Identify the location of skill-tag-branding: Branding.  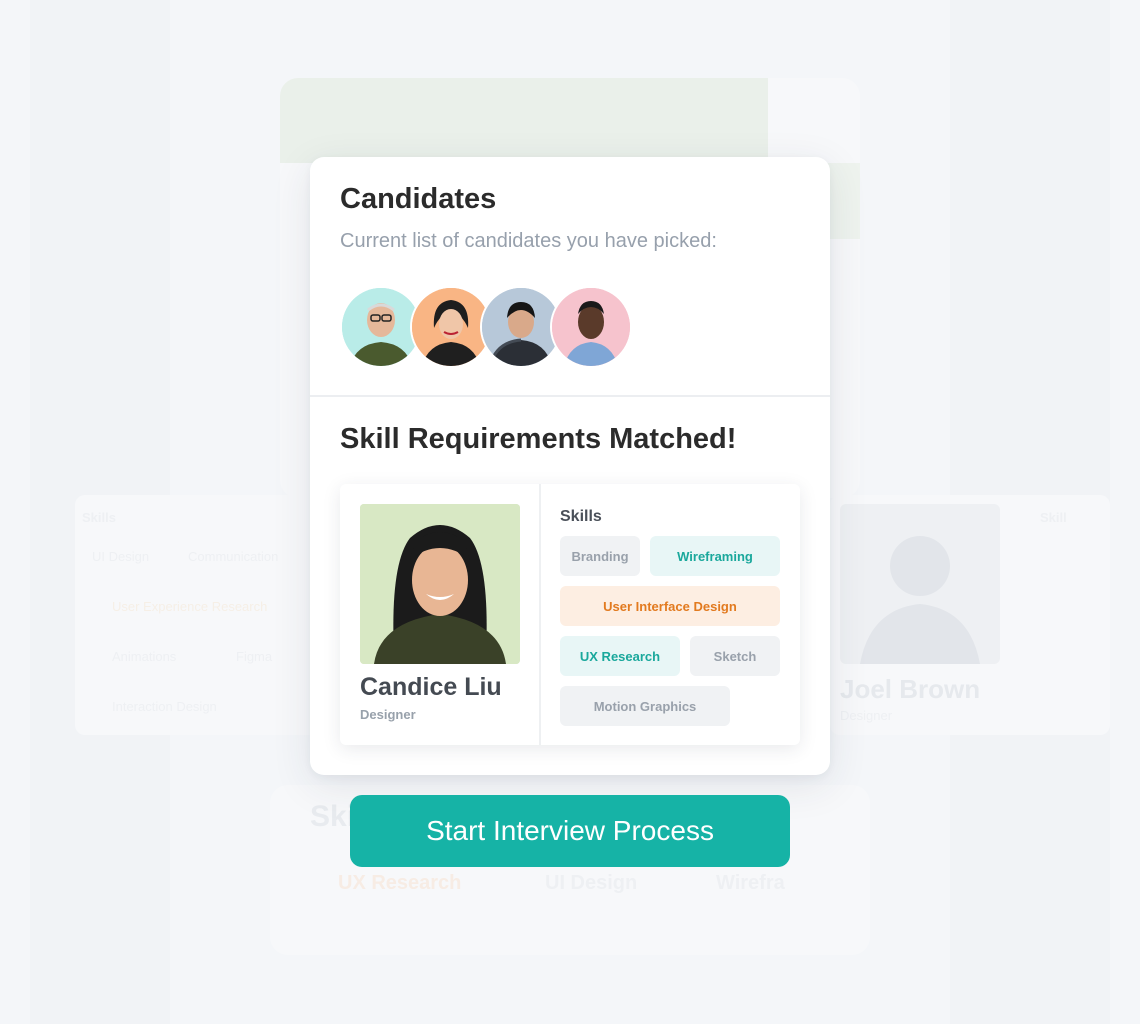
(600, 556).